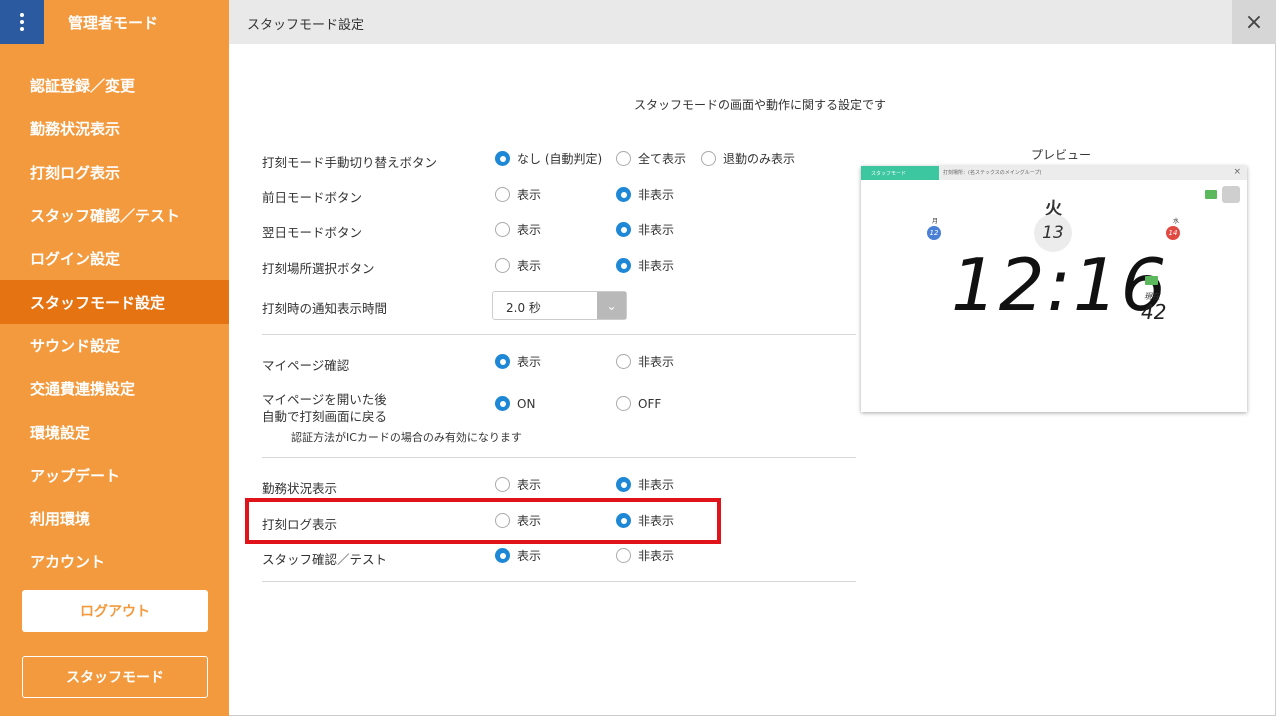  What do you see at coordinates (406, 437) in the screenshot?
I see `ic-card-note: 認証方法がICカードの場合のみ有効になります` at bounding box center [406, 437].